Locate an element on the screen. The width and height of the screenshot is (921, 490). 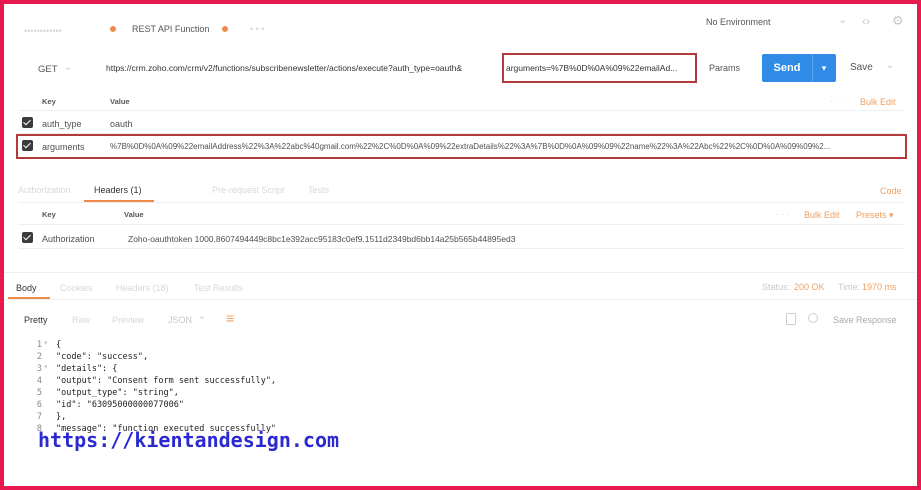
line-number: 5 is located at coordinates (39, 393).